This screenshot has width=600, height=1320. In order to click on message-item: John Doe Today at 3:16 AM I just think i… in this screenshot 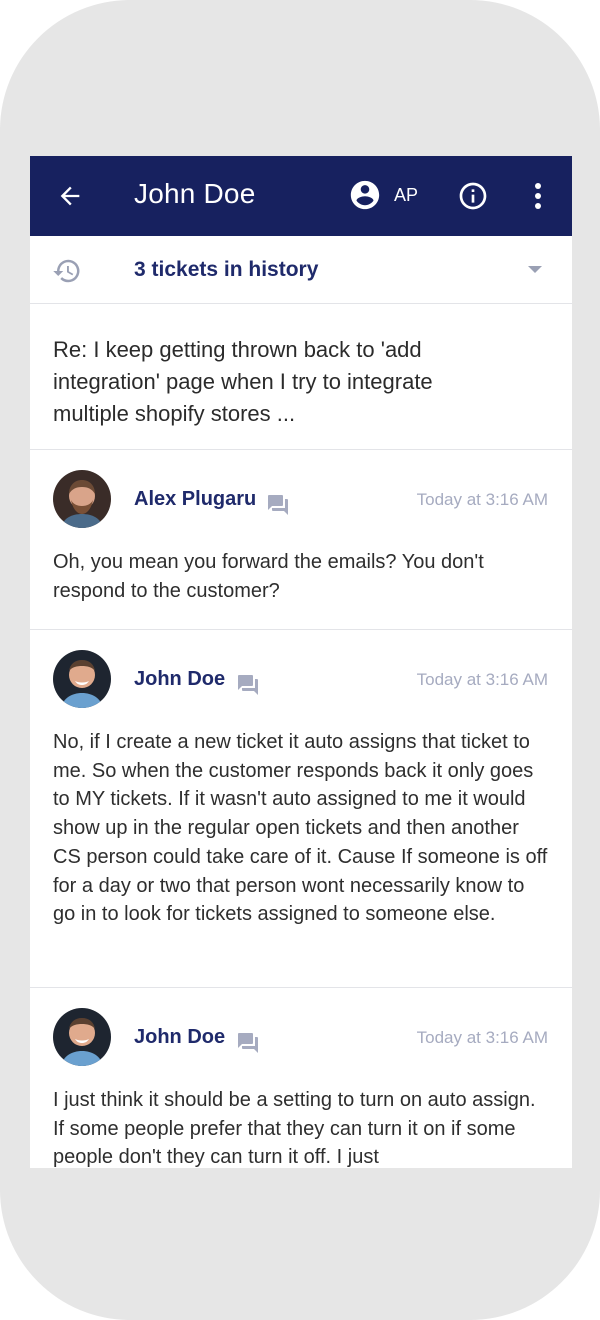, I will do `click(301, 1078)`.